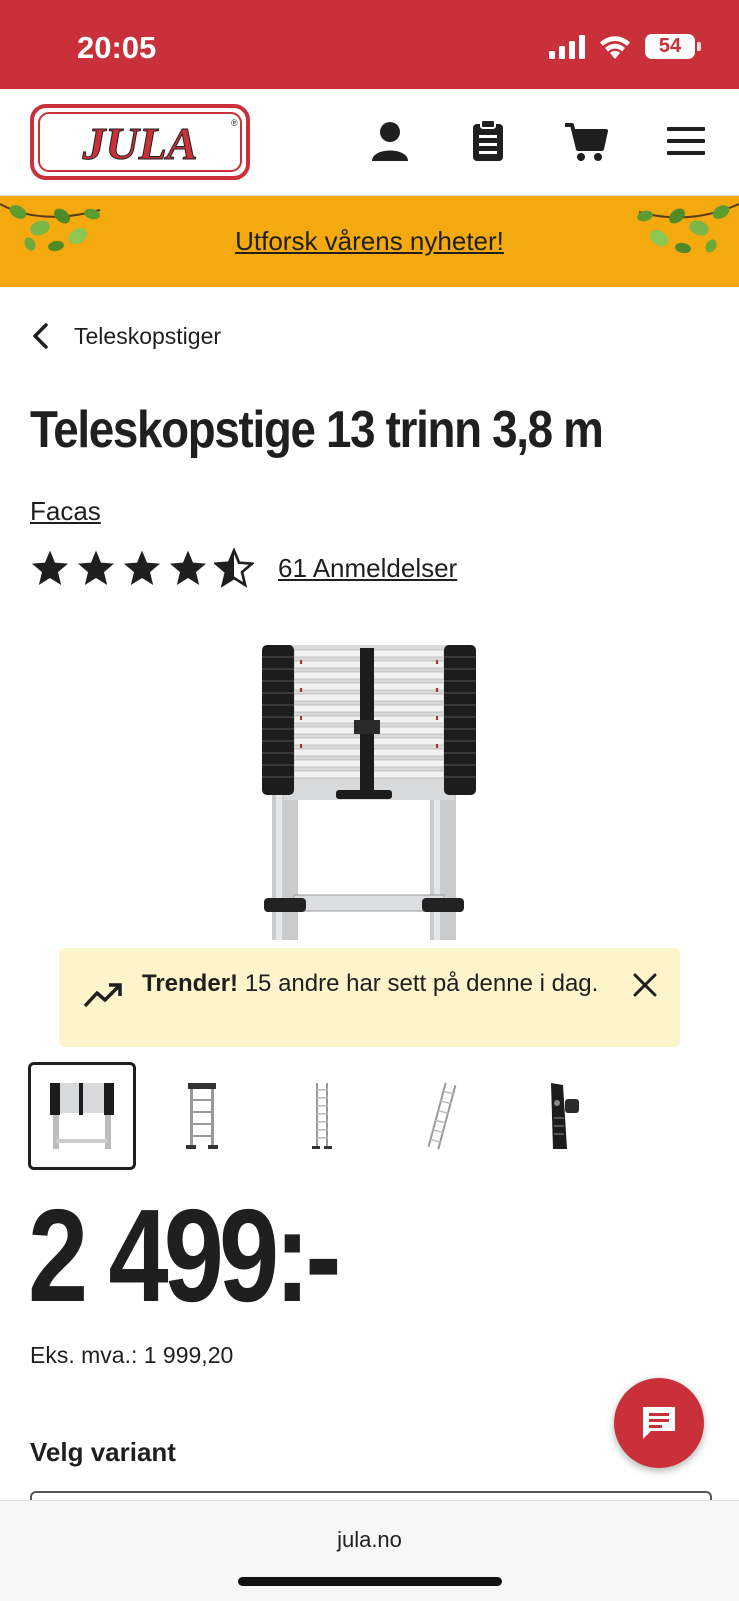 Image resolution: width=739 pixels, height=1601 pixels. I want to click on reviews-link: 61 Anmeldelser, so click(367, 568).